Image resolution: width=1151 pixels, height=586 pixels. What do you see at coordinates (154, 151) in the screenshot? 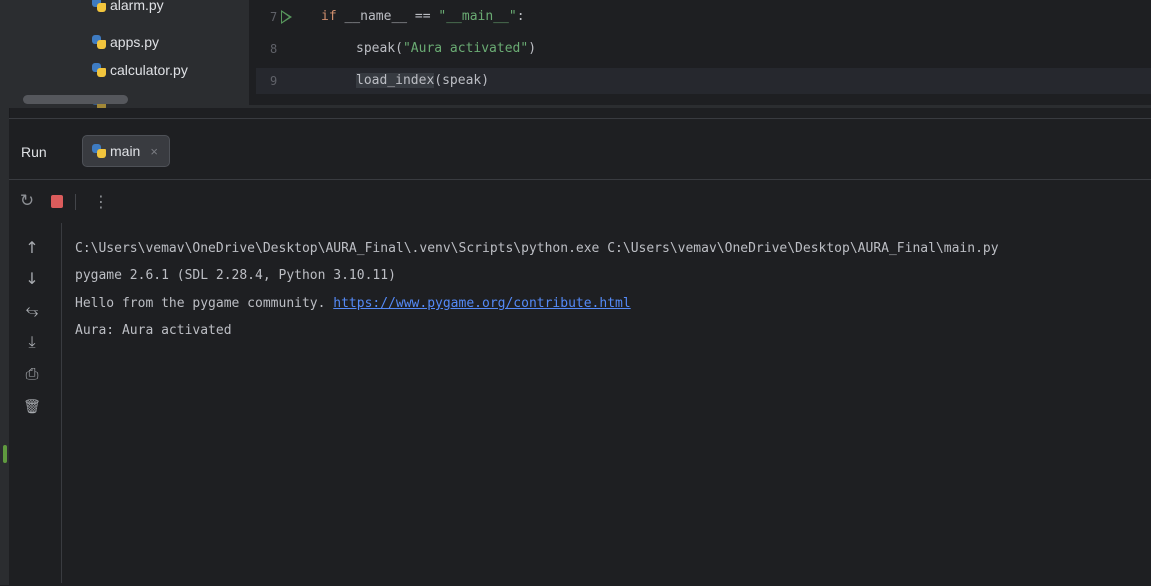
I see `close-icon: ×` at bounding box center [154, 151].